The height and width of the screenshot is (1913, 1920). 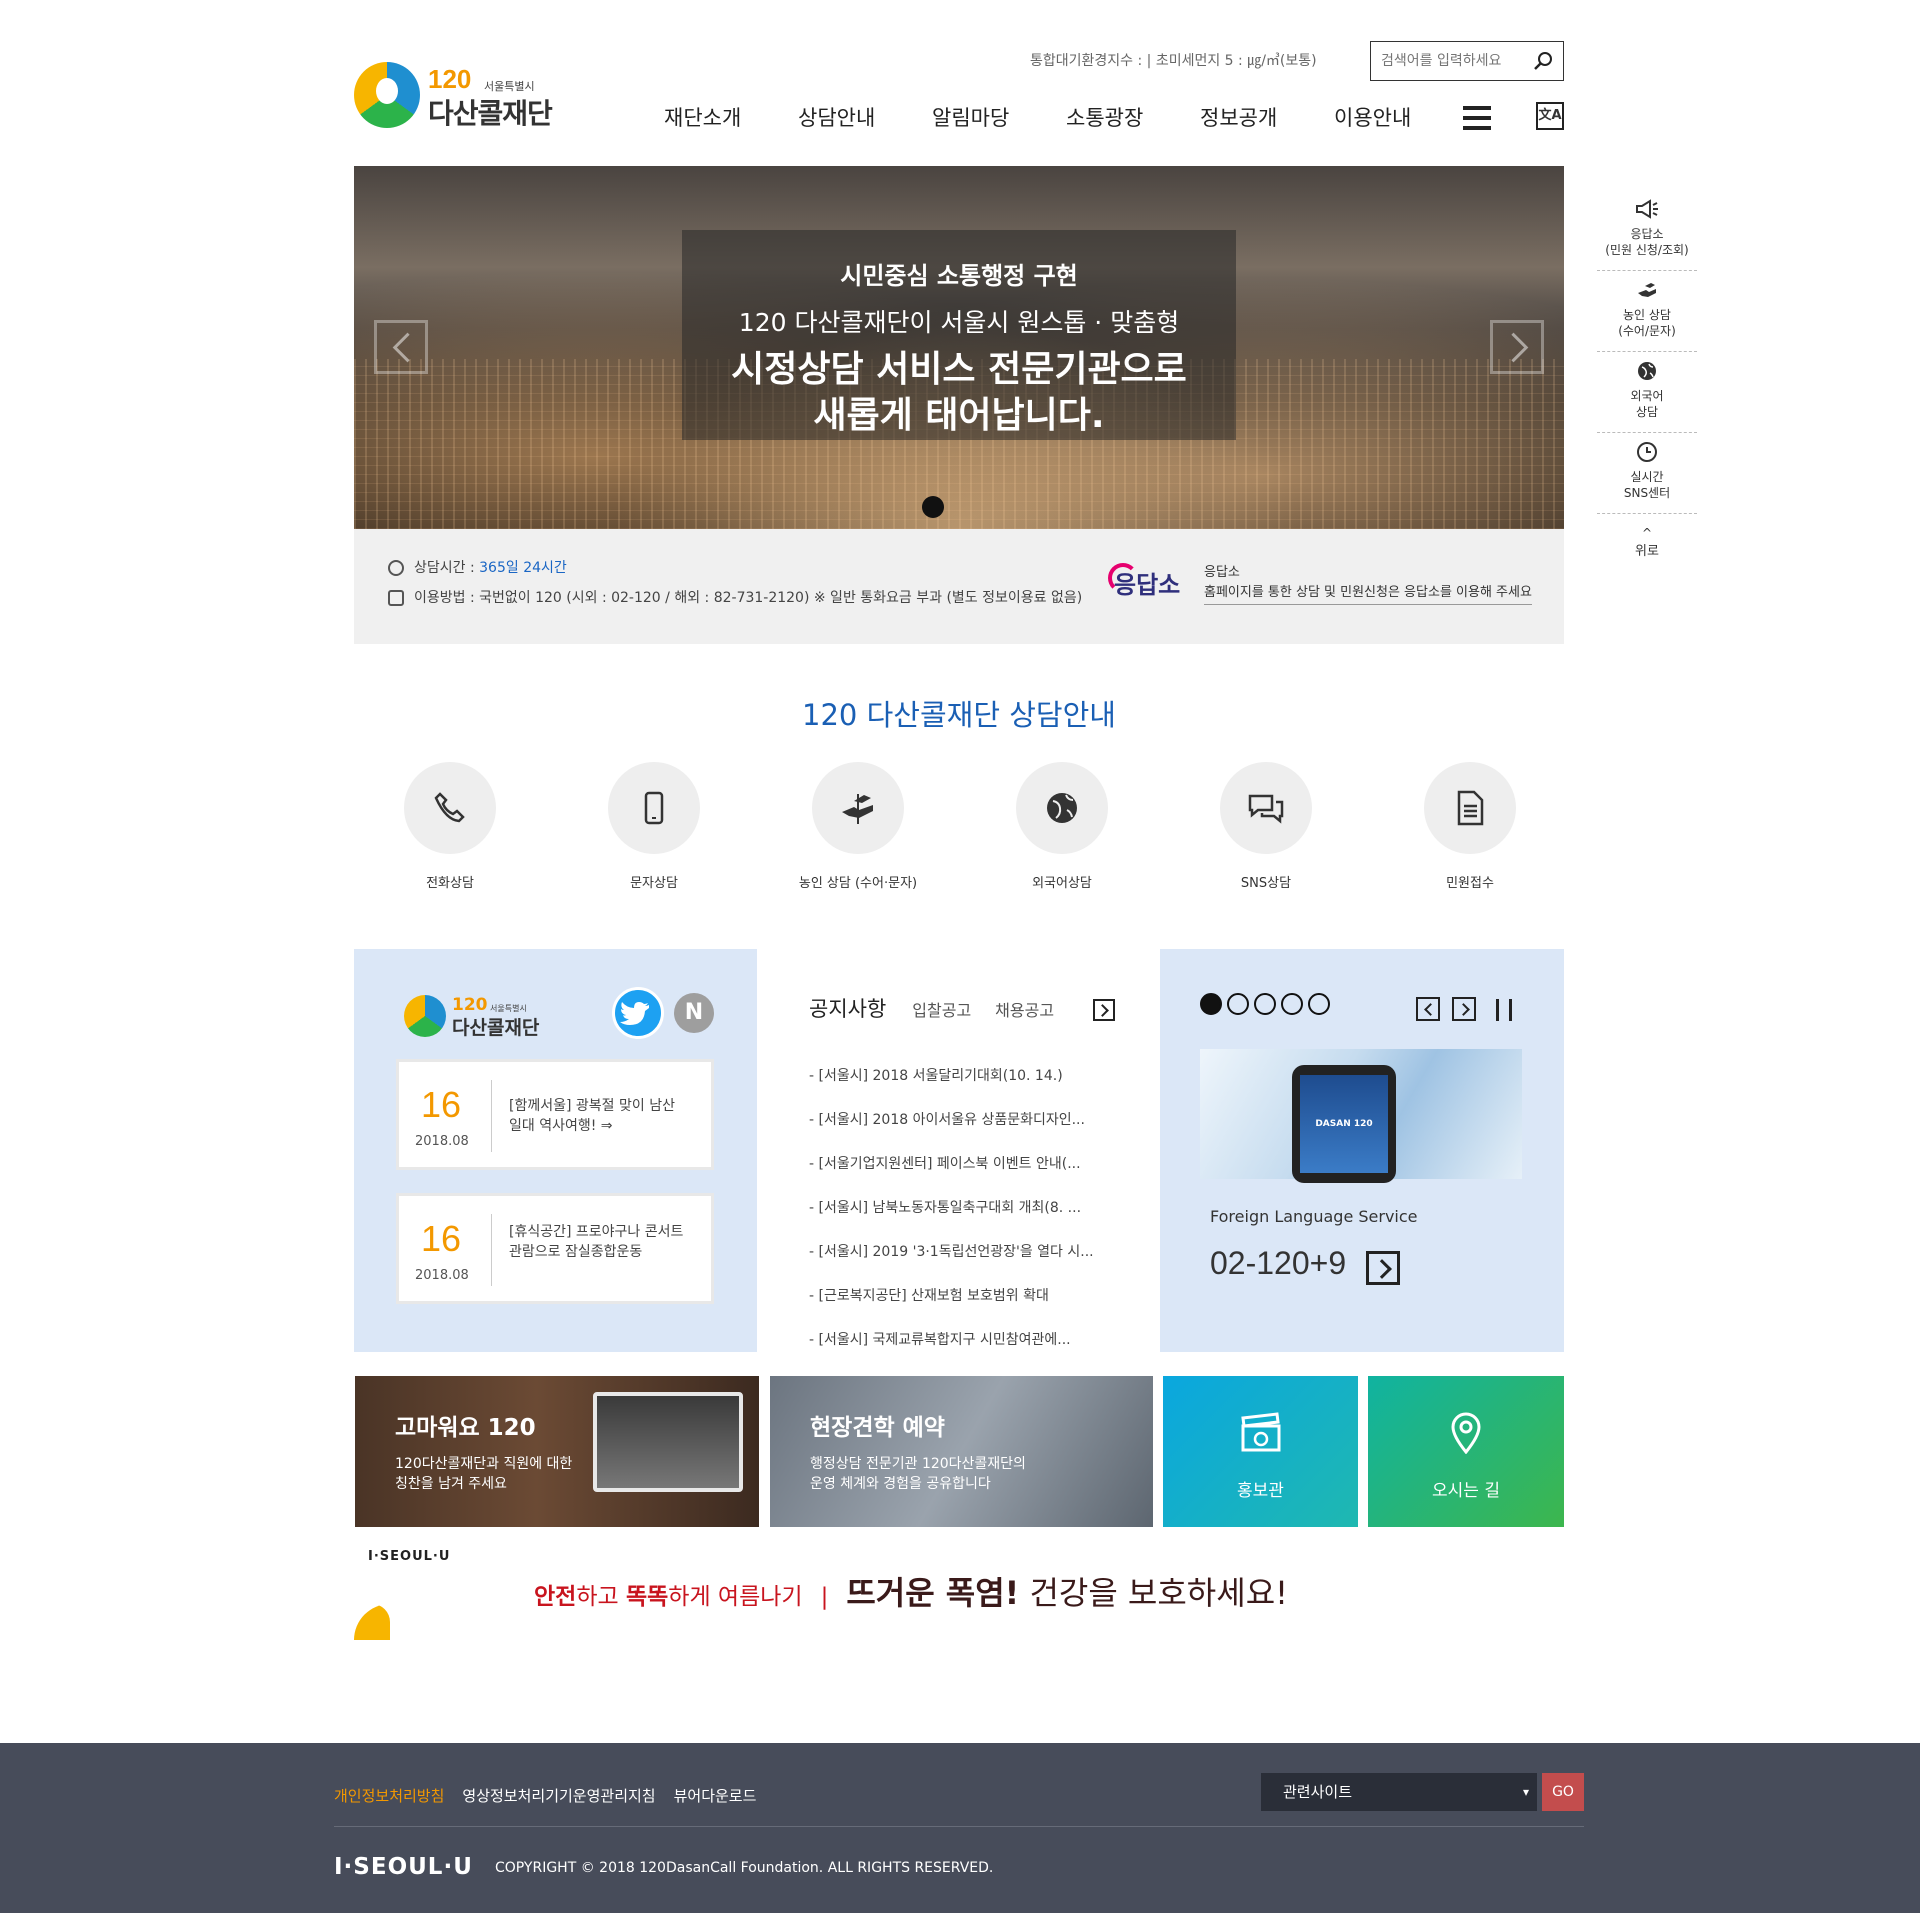 What do you see at coordinates (1143, 581) in the screenshot?
I see `eungdap-logo: 응답소` at bounding box center [1143, 581].